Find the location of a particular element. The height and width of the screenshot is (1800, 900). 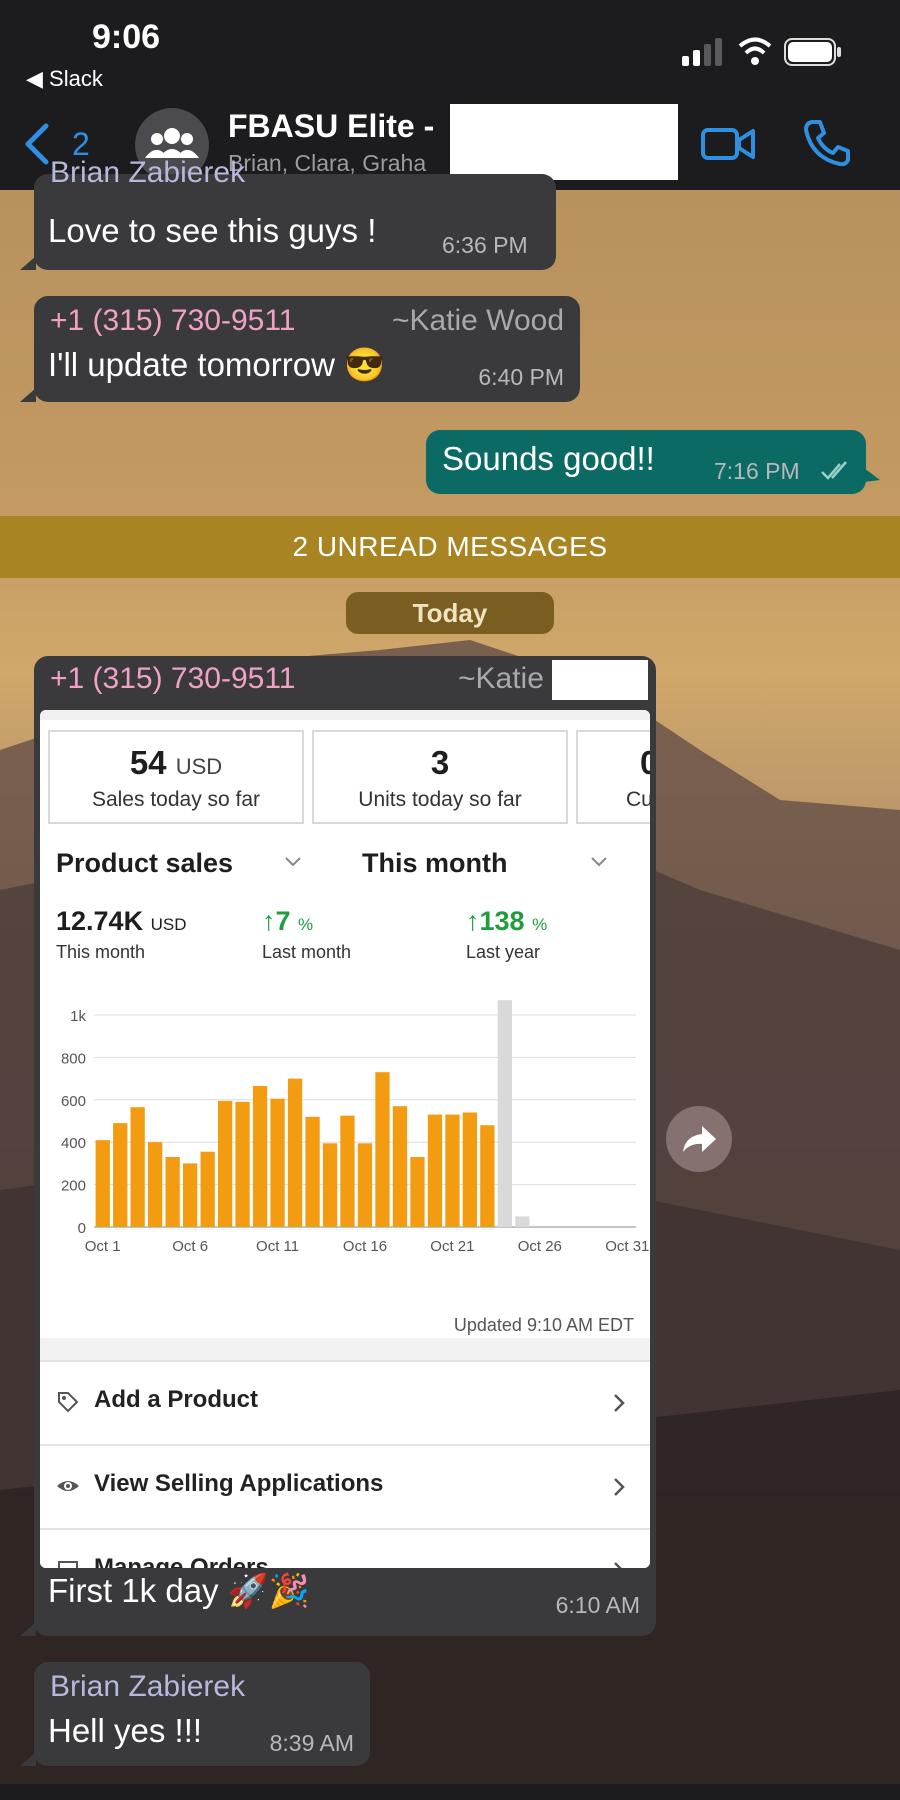

forward-button is located at coordinates (699, 1139).